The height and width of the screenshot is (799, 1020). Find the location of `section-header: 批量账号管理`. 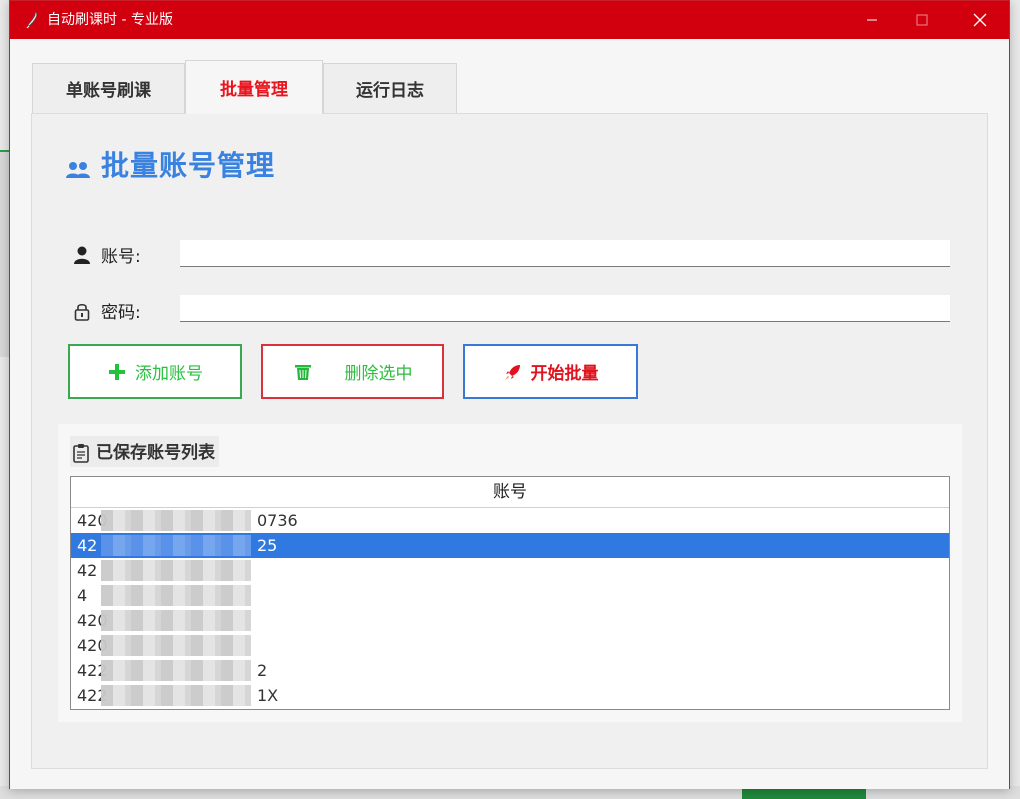

section-header: 批量账号管理 is located at coordinates (170, 164).